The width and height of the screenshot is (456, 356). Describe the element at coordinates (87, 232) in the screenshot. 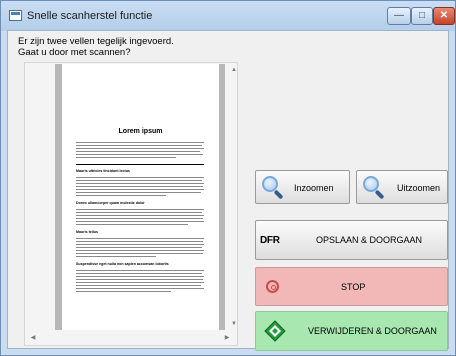

I see `doc-heading: Mauris tellus` at that location.